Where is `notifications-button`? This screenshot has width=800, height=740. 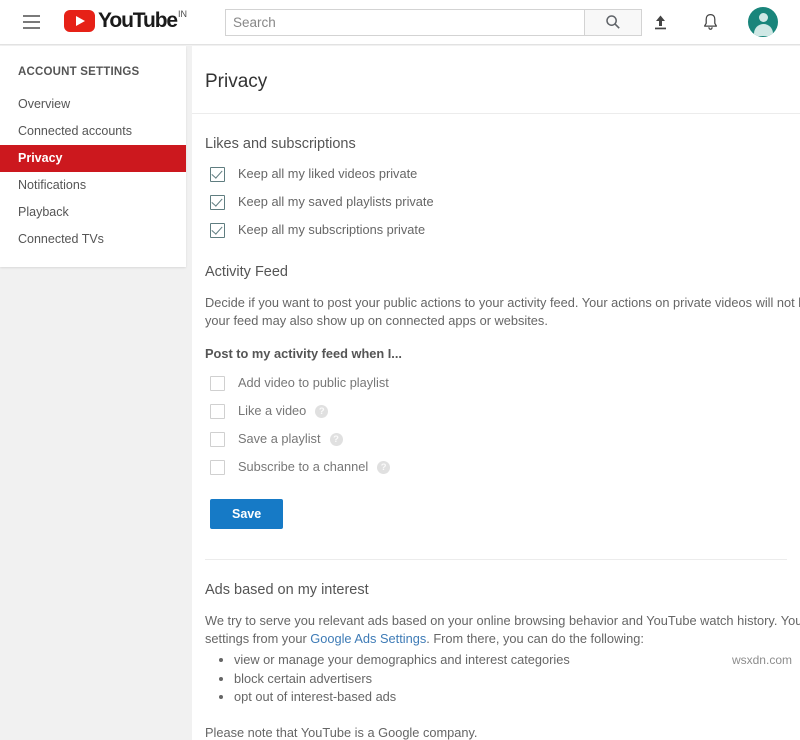 notifications-button is located at coordinates (710, 22).